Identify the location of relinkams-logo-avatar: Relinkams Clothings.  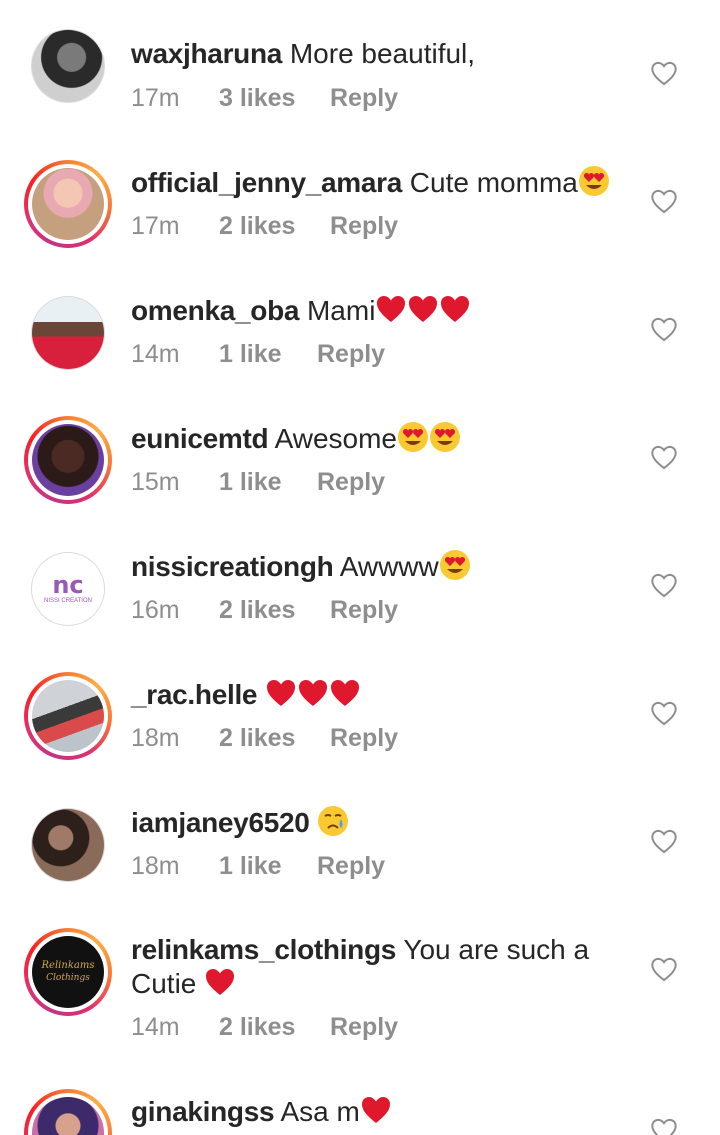
(68, 972).